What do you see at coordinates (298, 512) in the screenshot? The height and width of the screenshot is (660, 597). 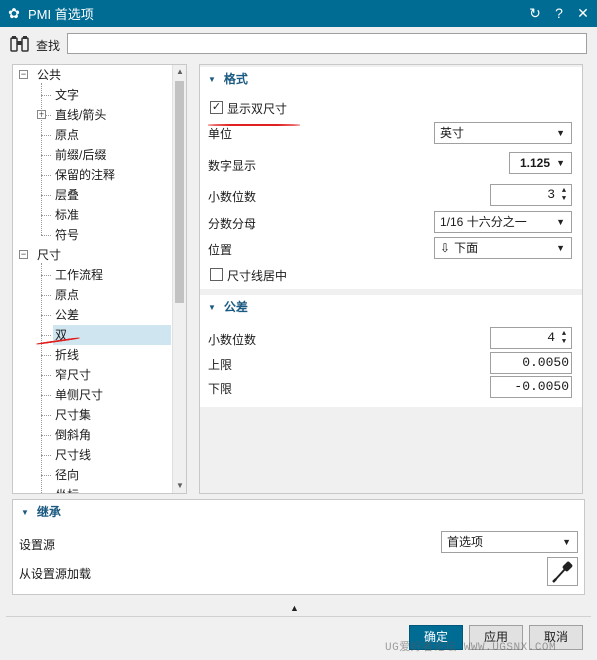 I see `inherit-group-header: ▼ 继承` at bounding box center [298, 512].